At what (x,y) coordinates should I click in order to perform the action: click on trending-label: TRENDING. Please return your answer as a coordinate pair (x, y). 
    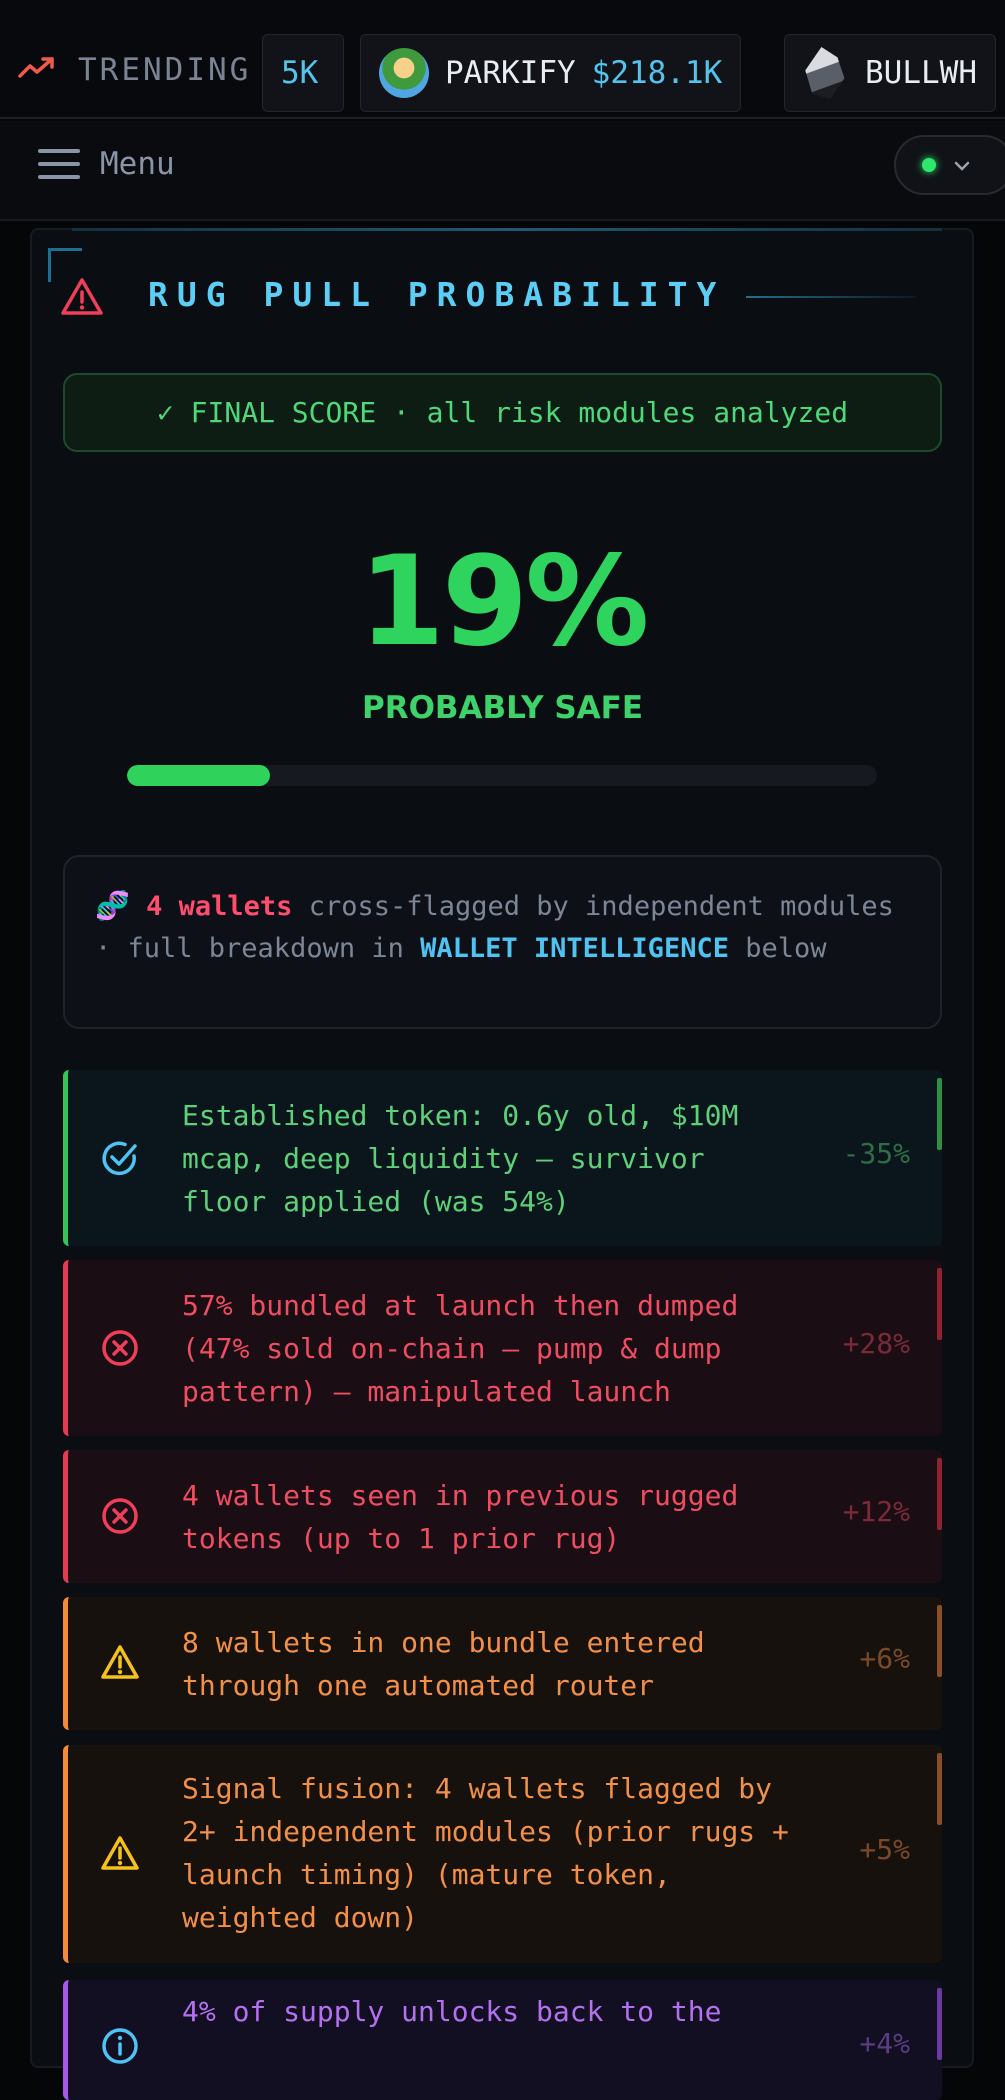
    Looking at the image, I should click on (165, 70).